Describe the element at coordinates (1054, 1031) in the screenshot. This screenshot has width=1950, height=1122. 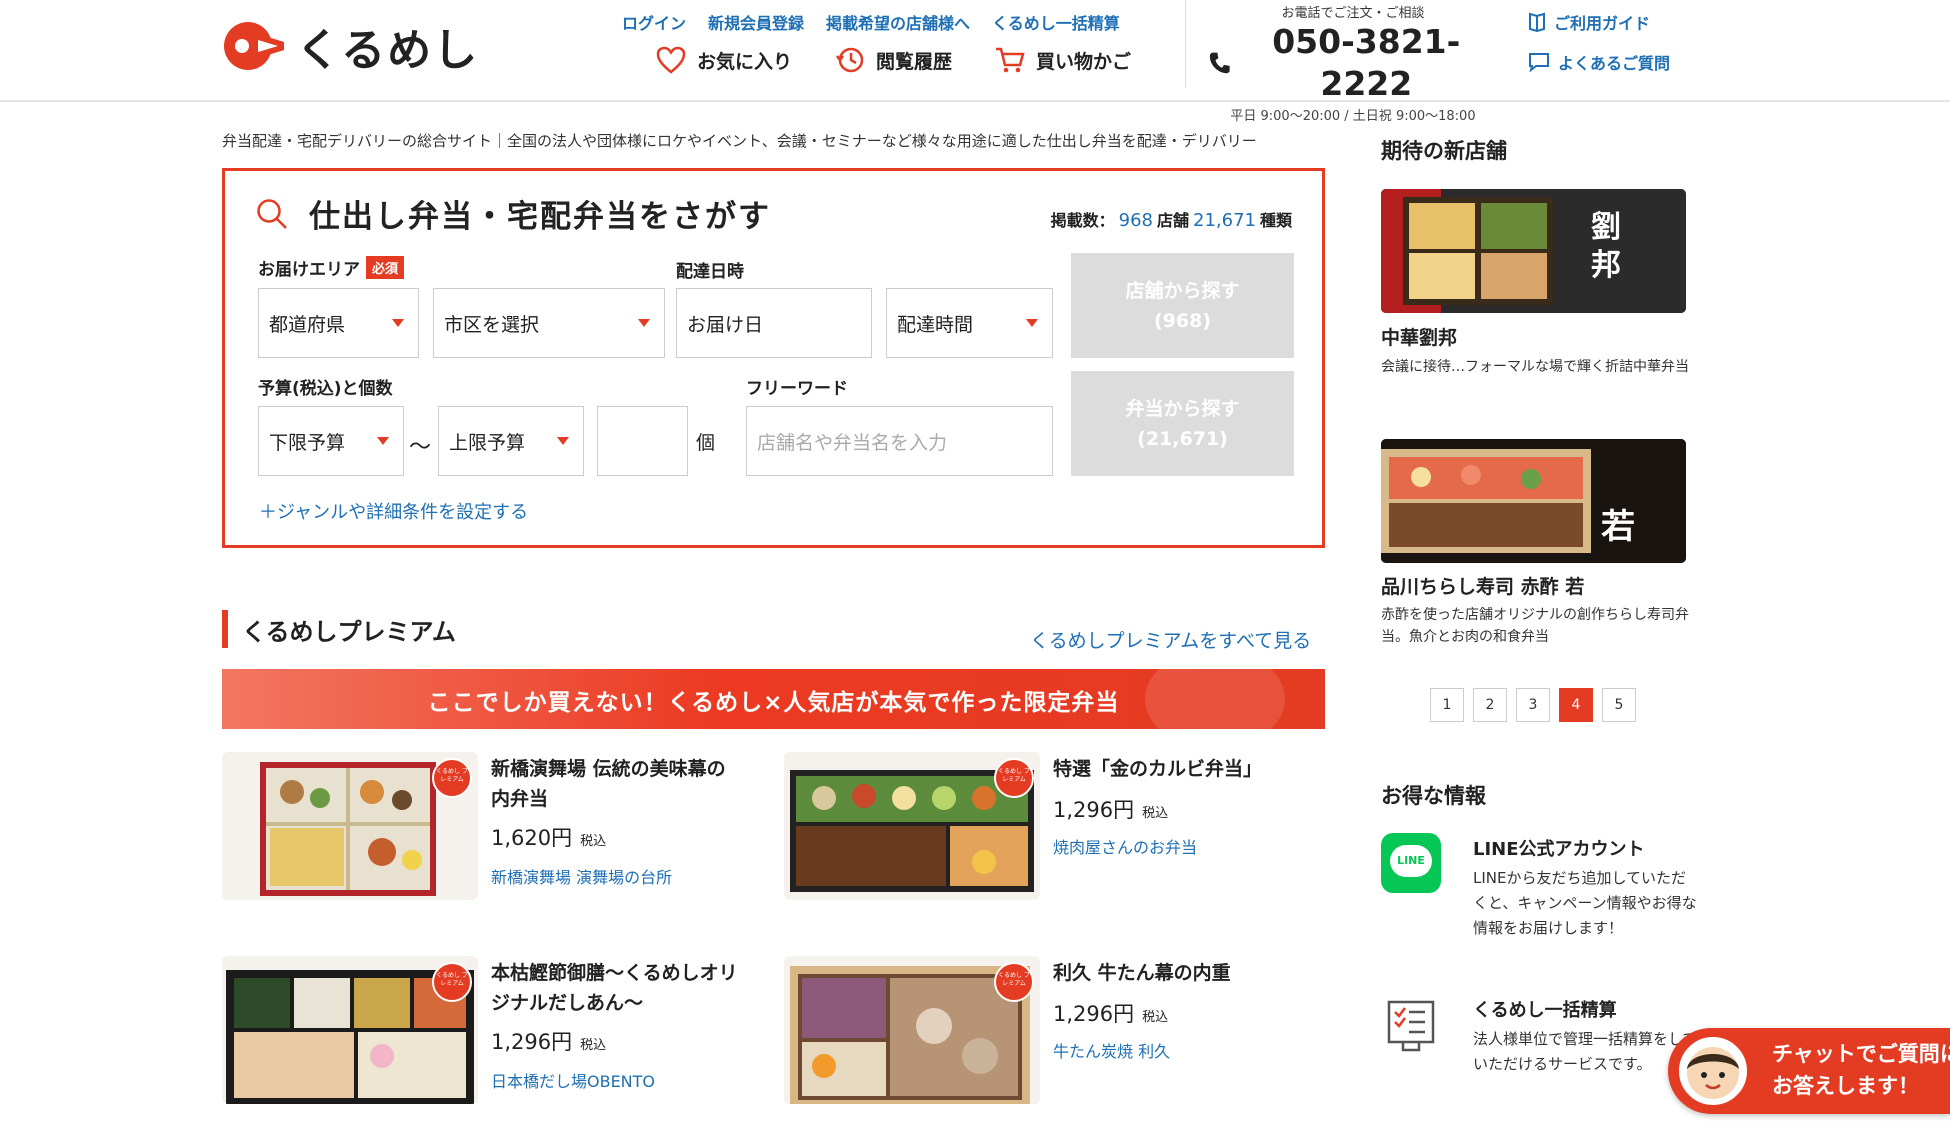
I see `premium-card: くるめし プレミアム 利久 牛たん幕の内重 1,296円 税込 牛たん炭焼 利久` at that location.